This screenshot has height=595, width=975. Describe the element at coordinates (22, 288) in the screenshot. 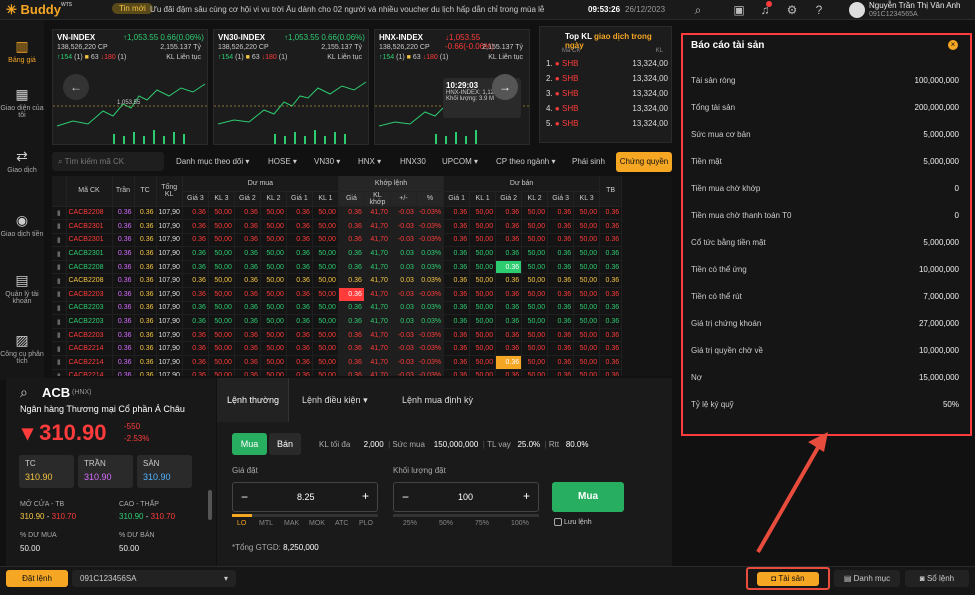

I see `sidebar-item-quan-ly: ▤ Quản lý tài khoản` at that location.